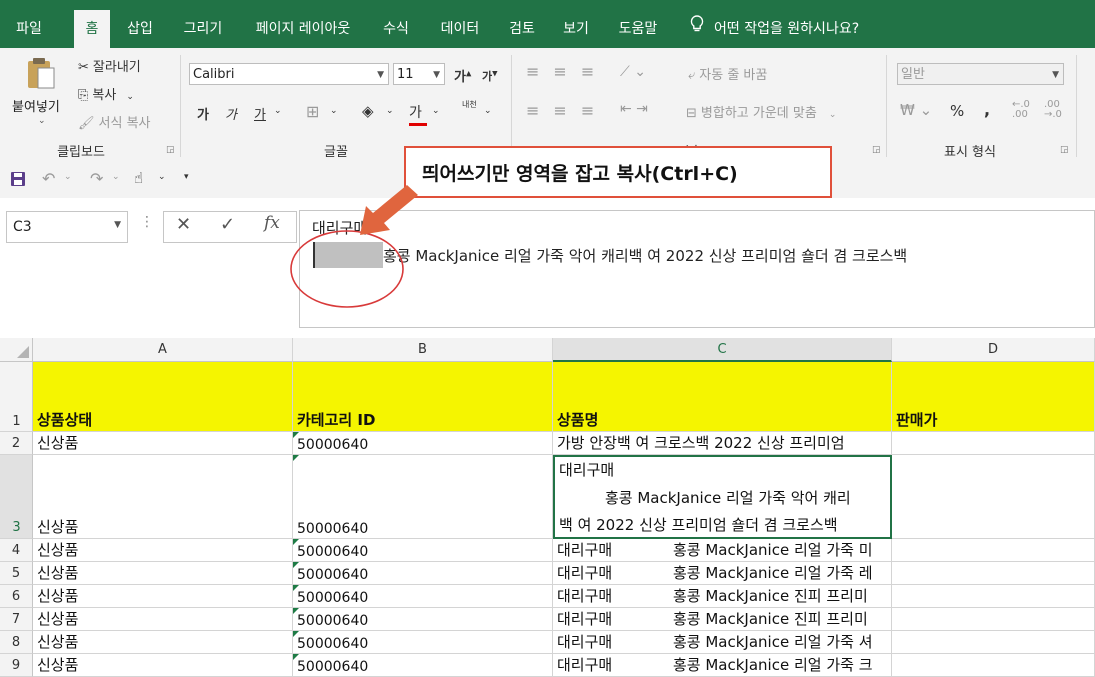 The image size is (1095, 677). I want to click on comma-button: ,, so click(987, 109).